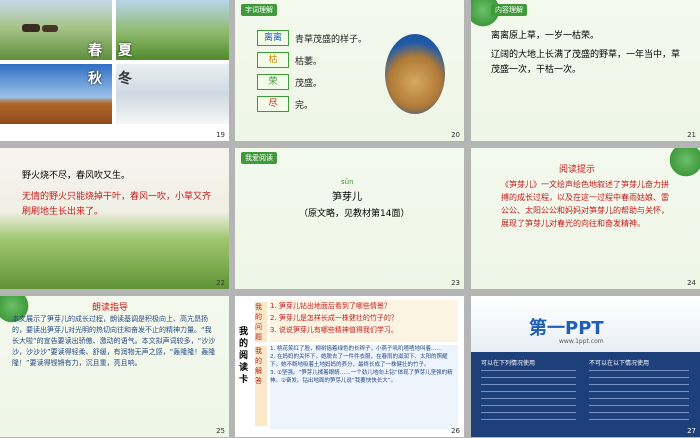 The image size is (700, 438). What do you see at coordinates (110, 308) in the screenshot?
I see `section-heading: 朗读指导` at bounding box center [110, 308].